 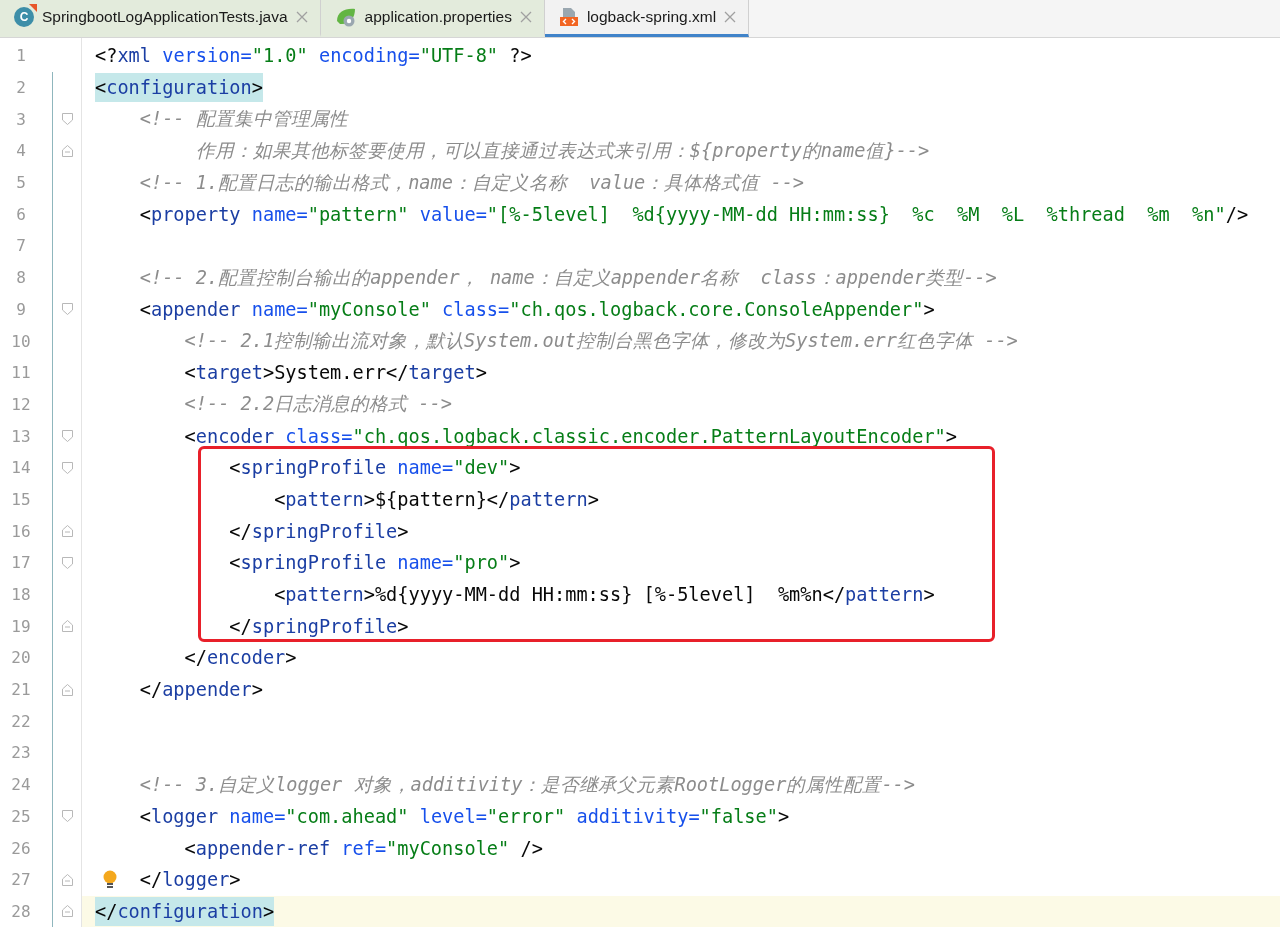 I want to click on code-line: <springProfile name="dev">, so click(x=375, y=468).